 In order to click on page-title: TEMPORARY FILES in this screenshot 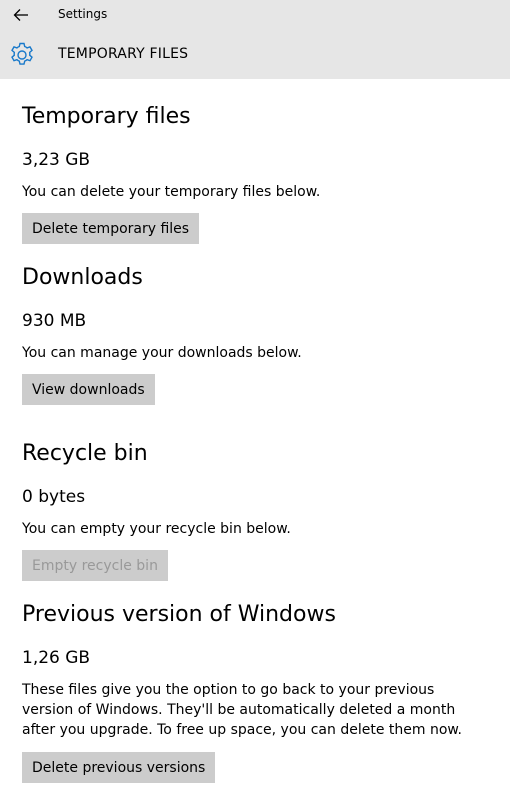, I will do `click(123, 54)`.